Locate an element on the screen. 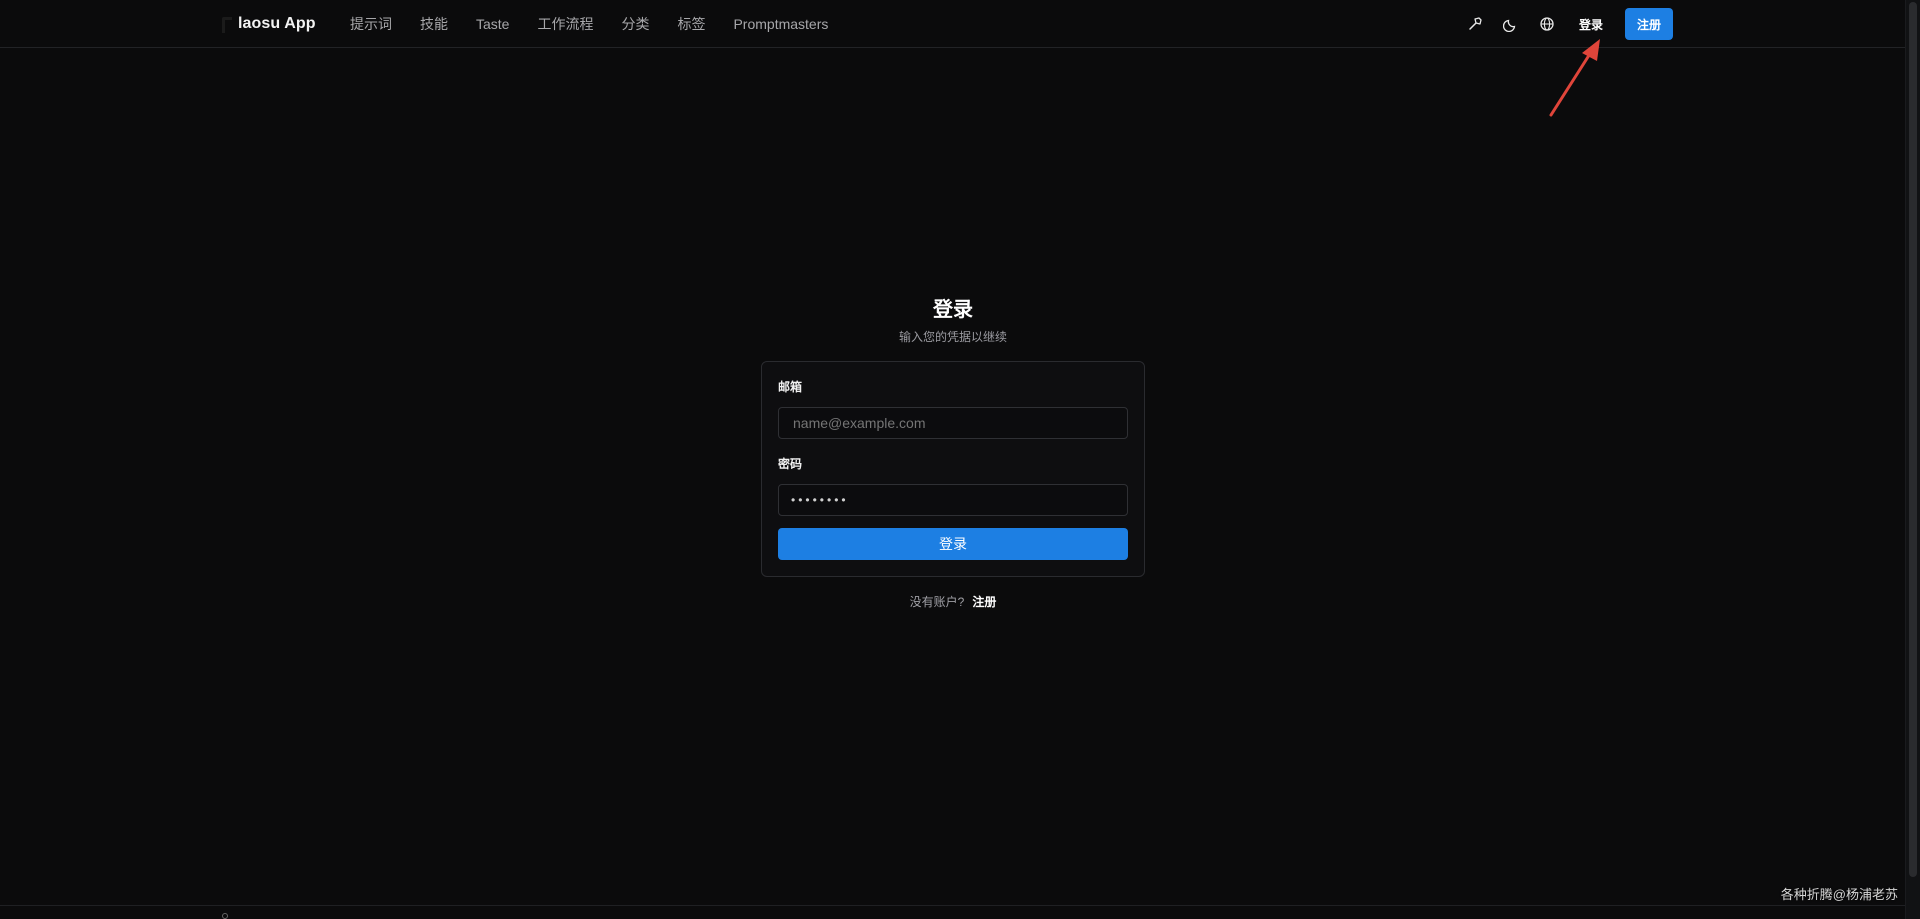 The height and width of the screenshot is (919, 1920). login-panel: 登录 输入您的凭据以继续 邮箱 密码 •••••••• 登录 没有账户? 注册 is located at coordinates (953, 450).